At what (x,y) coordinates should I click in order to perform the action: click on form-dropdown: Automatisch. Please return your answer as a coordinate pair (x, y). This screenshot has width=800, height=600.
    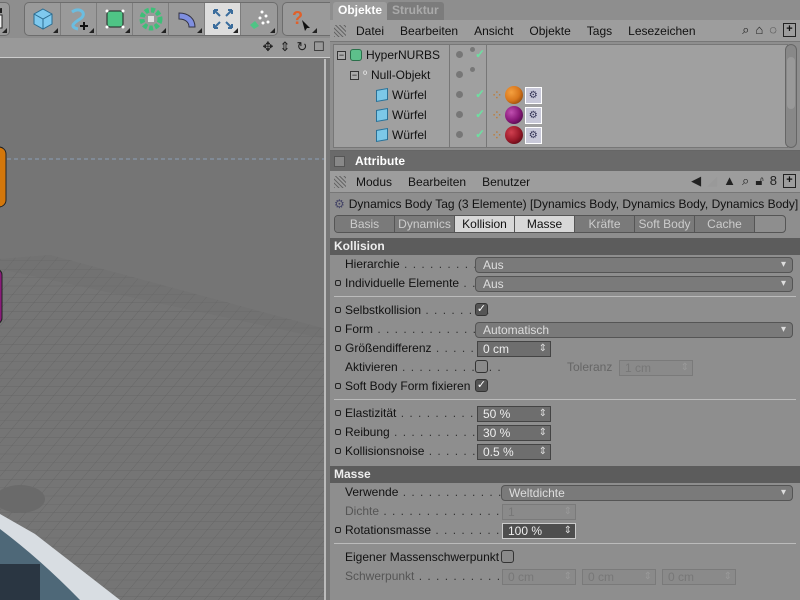
    Looking at the image, I should click on (634, 330).